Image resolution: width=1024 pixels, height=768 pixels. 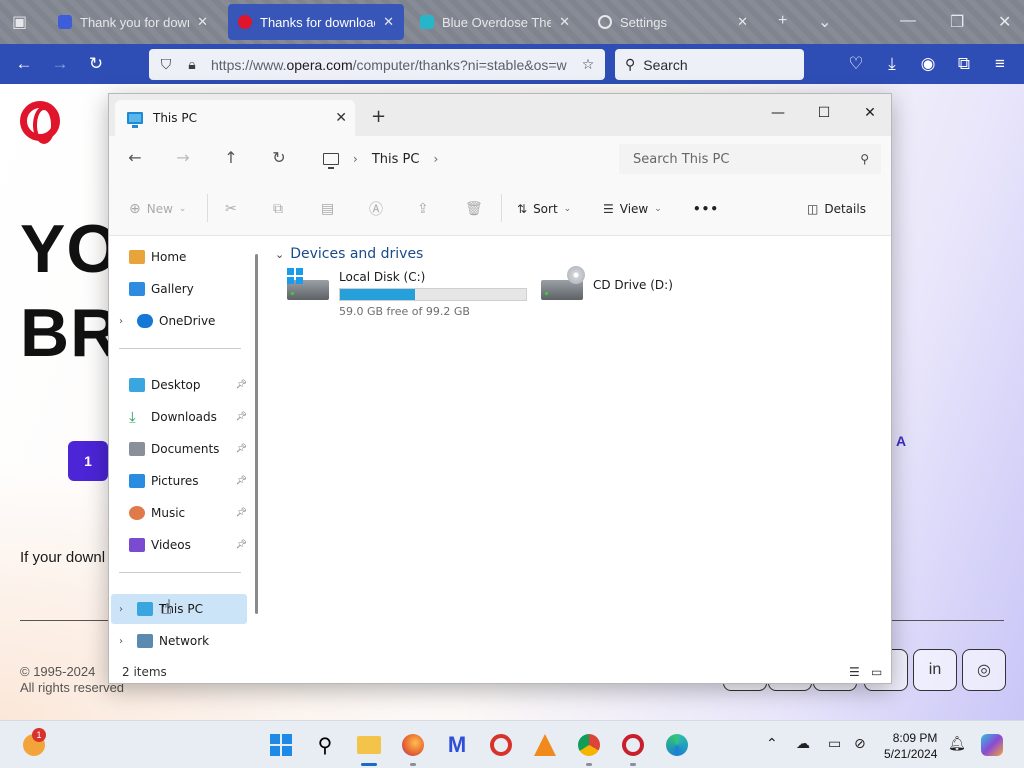 I want to click on sidebar-item-network: › Network, so click(x=179, y=641).